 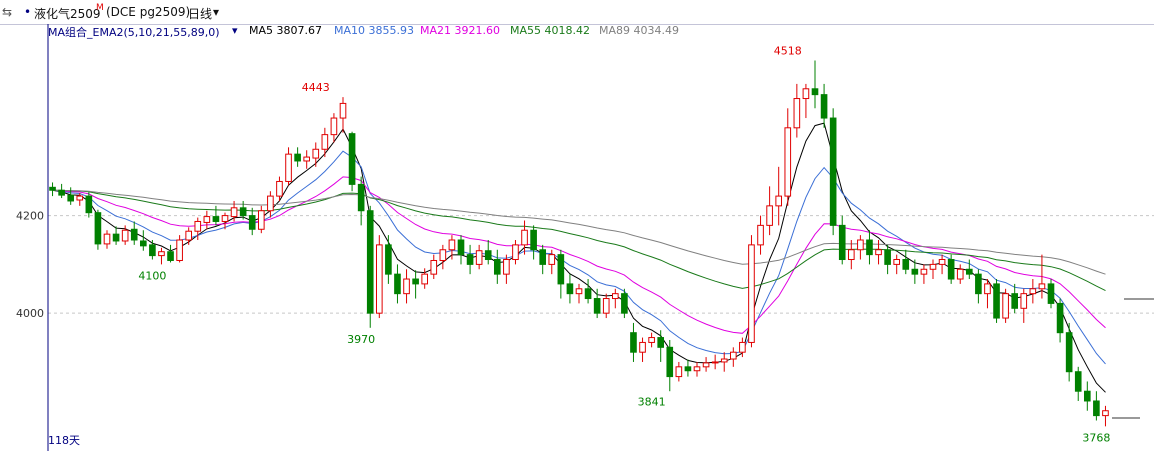 I want to click on indicator-caret-icon: ▾, so click(x=235, y=30).